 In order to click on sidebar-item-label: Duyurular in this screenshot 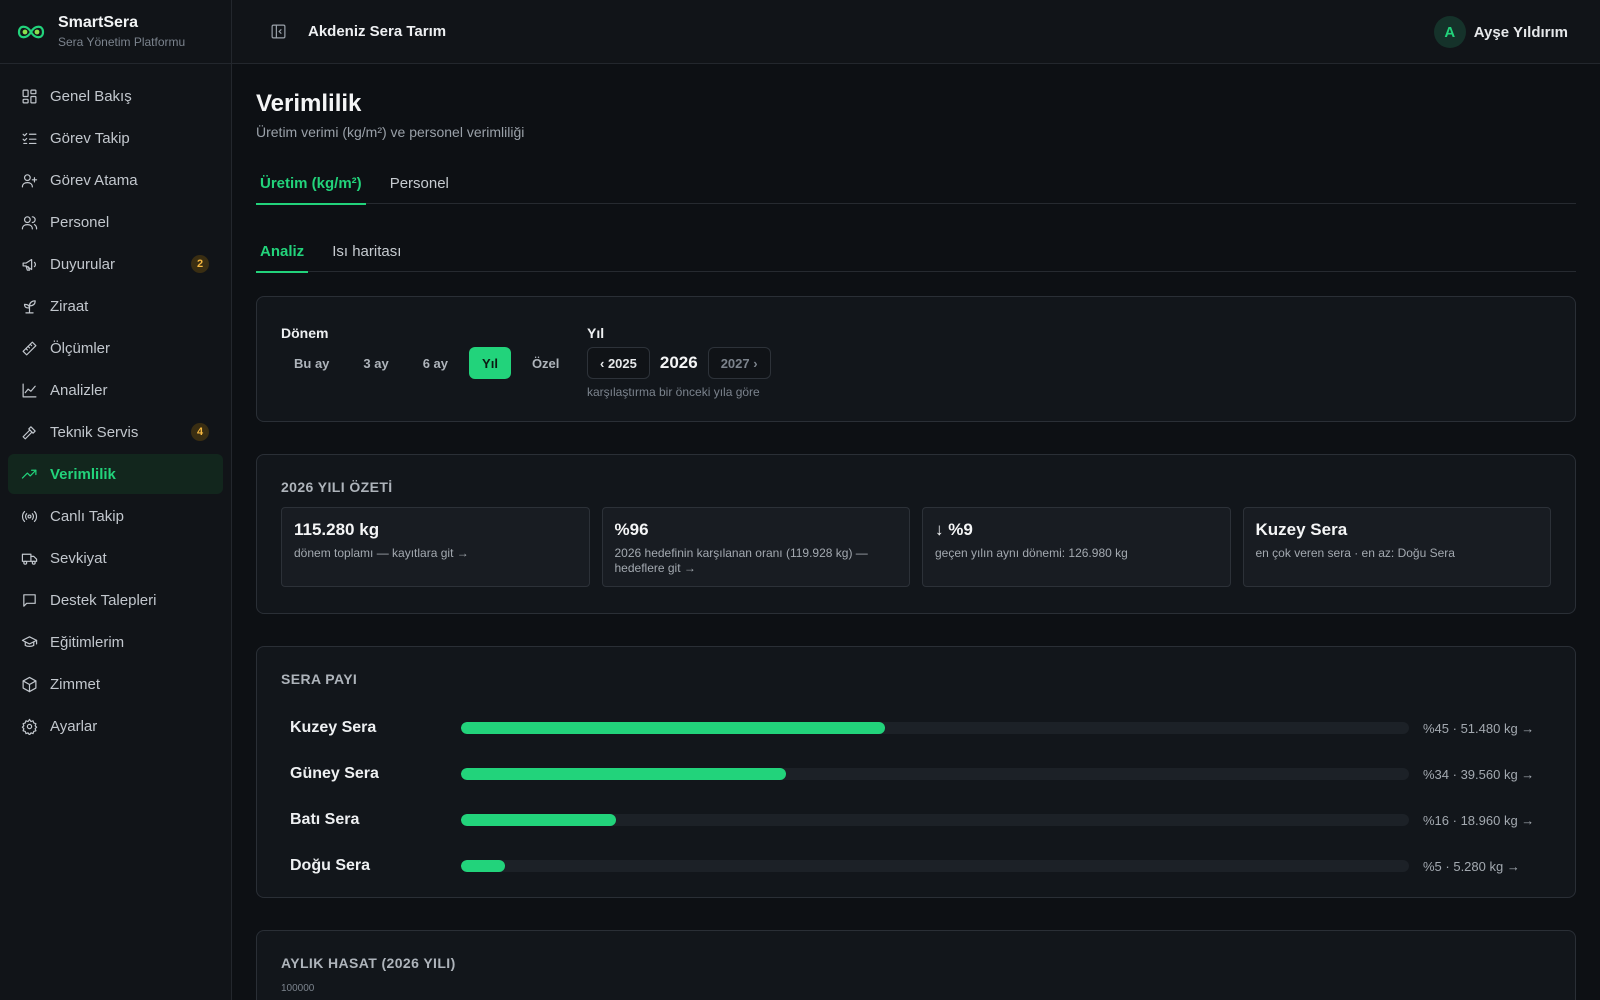, I will do `click(83, 264)`.